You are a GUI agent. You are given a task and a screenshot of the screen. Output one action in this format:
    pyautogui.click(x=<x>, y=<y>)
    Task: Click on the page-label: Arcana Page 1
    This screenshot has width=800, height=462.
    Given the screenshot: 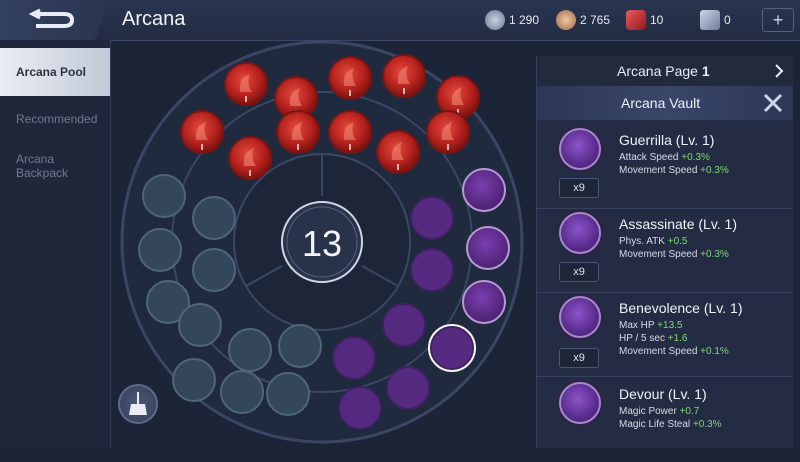 What is the action you would take?
    pyautogui.click(x=663, y=71)
    